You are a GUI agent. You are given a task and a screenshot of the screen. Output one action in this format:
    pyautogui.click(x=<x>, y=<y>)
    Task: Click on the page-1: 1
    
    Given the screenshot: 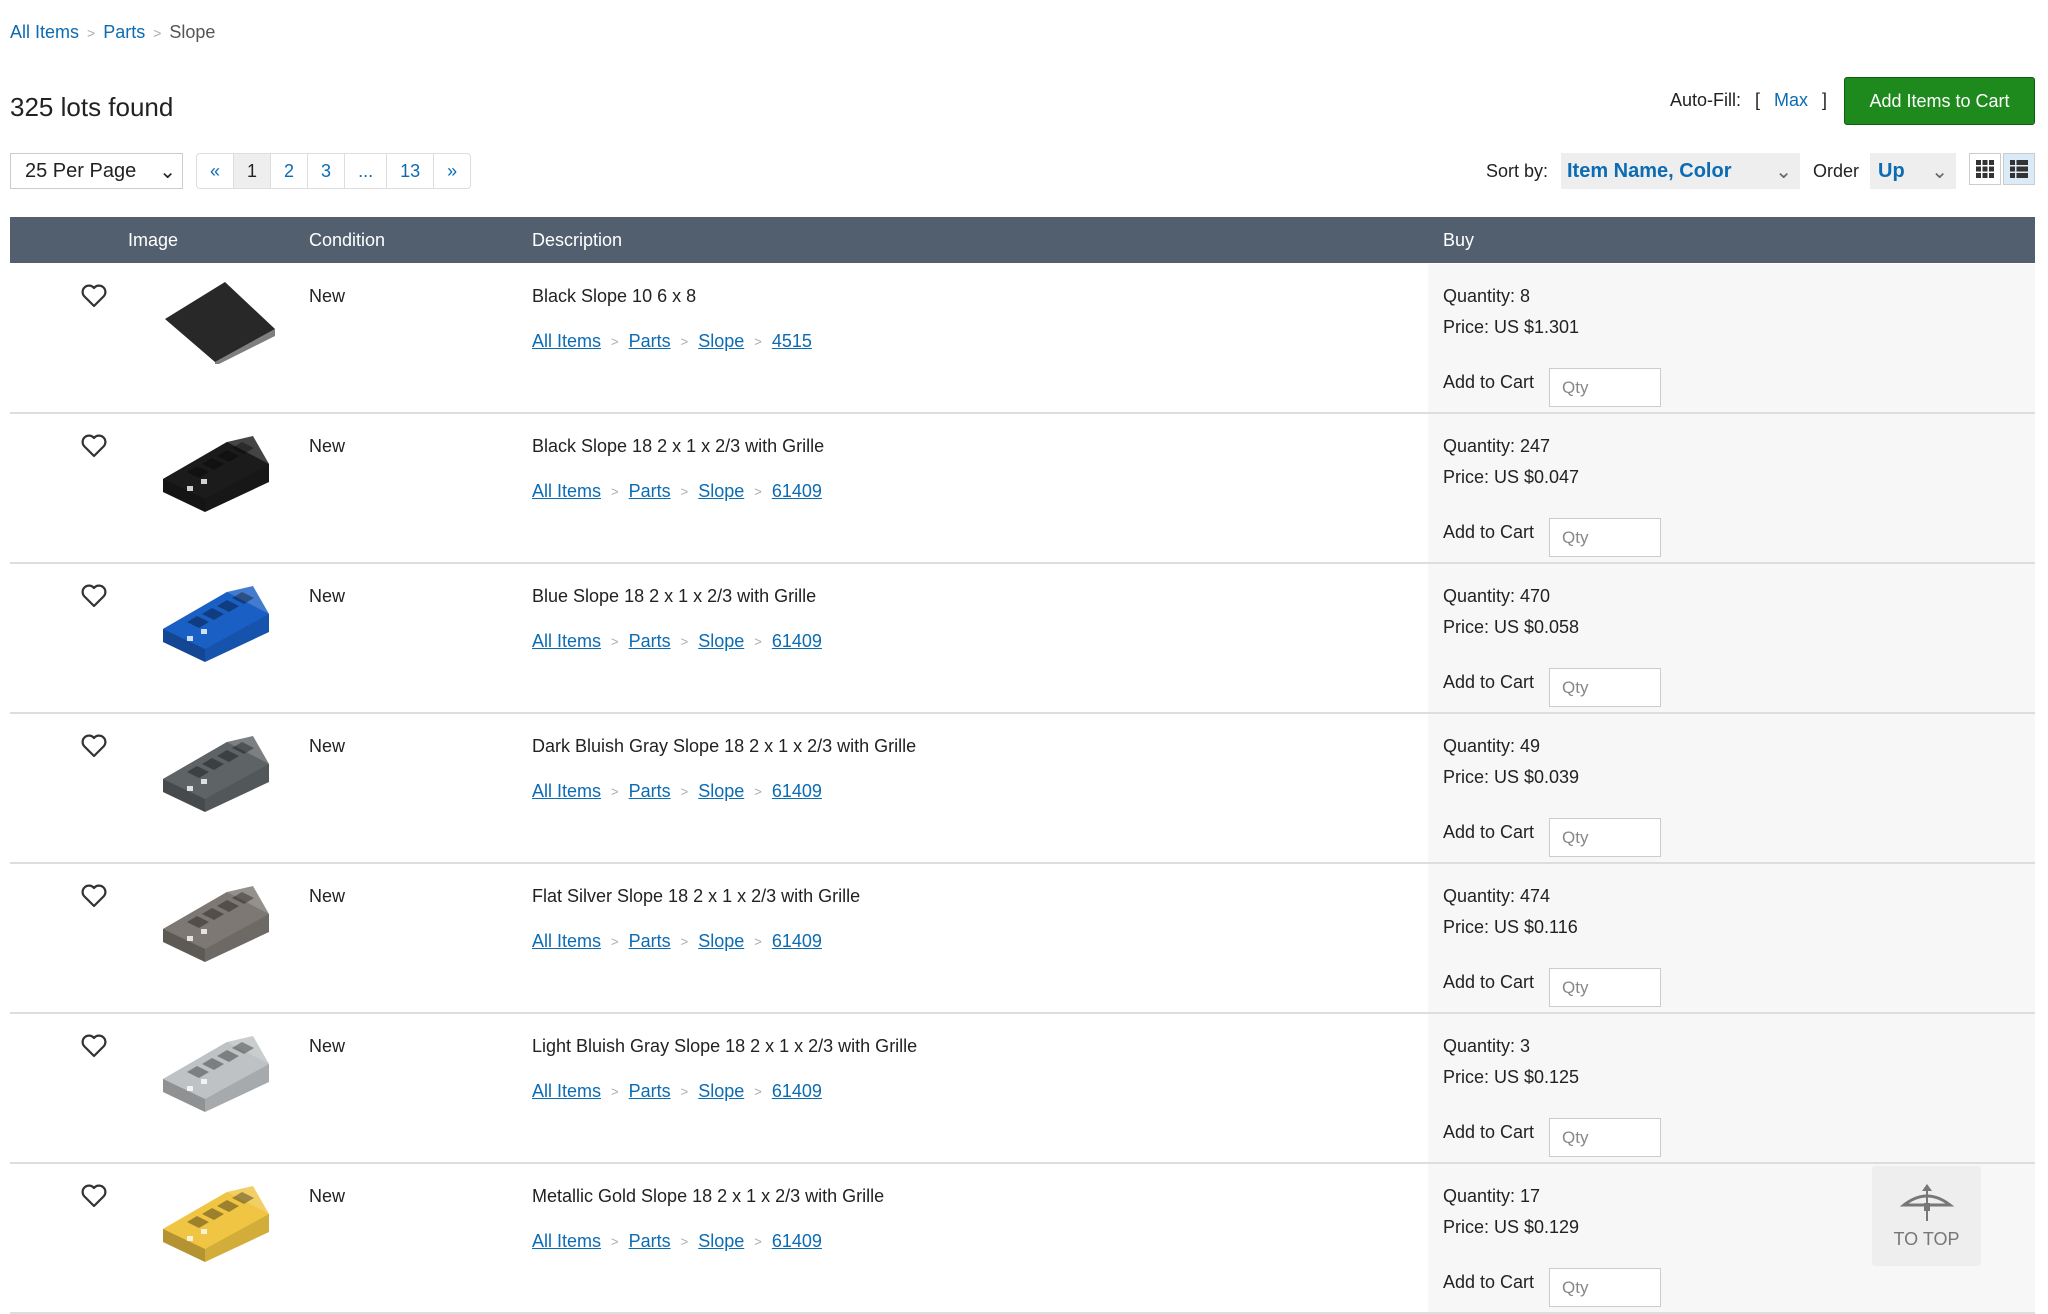 What is the action you would take?
    pyautogui.click(x=253, y=171)
    